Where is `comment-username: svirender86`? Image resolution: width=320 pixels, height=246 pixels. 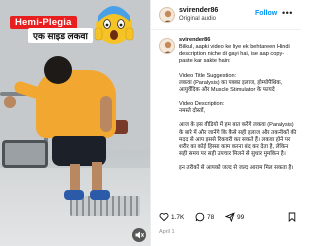 comment-username: svirender86 is located at coordinates (238, 40).